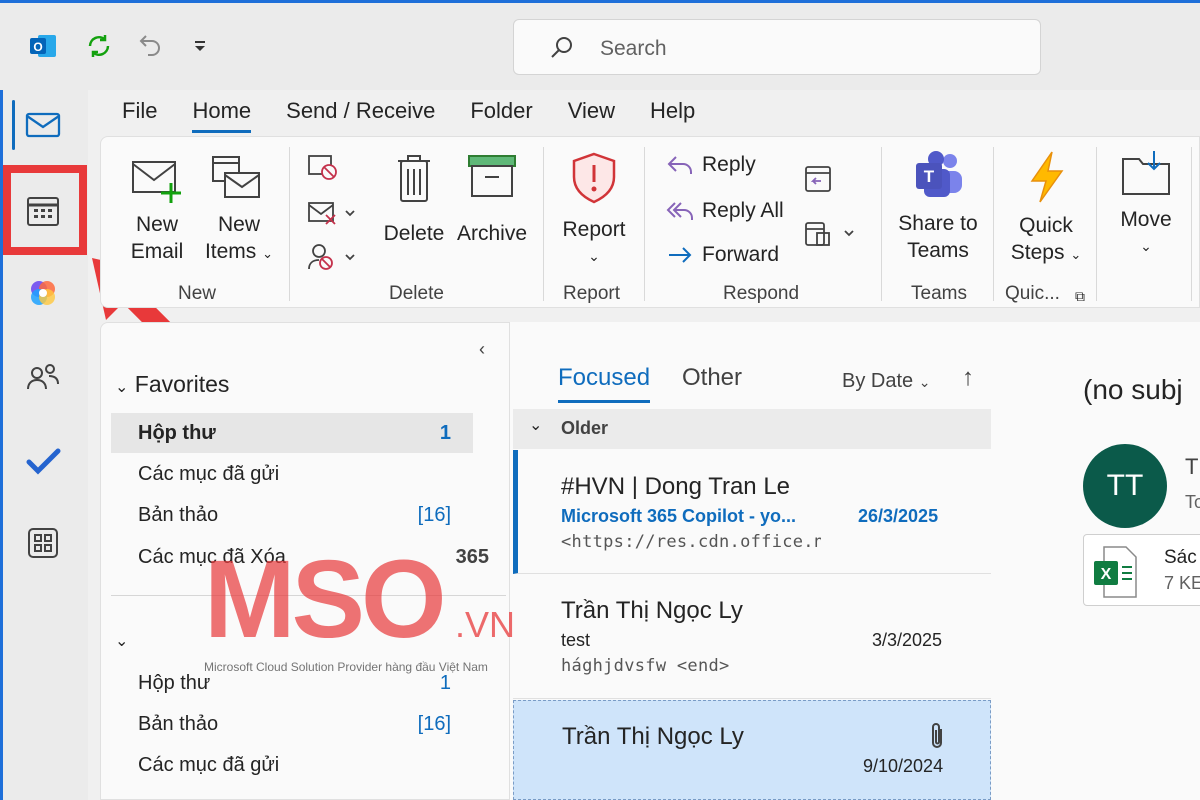 The width and height of the screenshot is (1200, 800). Describe the element at coordinates (729, 164) in the screenshot. I see `reply-label: Reply` at that location.